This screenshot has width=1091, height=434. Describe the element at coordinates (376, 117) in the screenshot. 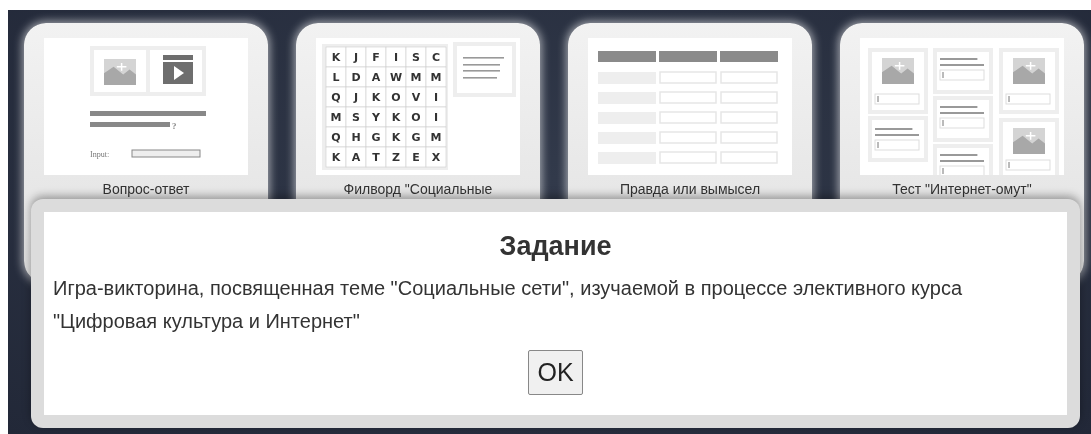

I see `grid-letter: Y` at that location.